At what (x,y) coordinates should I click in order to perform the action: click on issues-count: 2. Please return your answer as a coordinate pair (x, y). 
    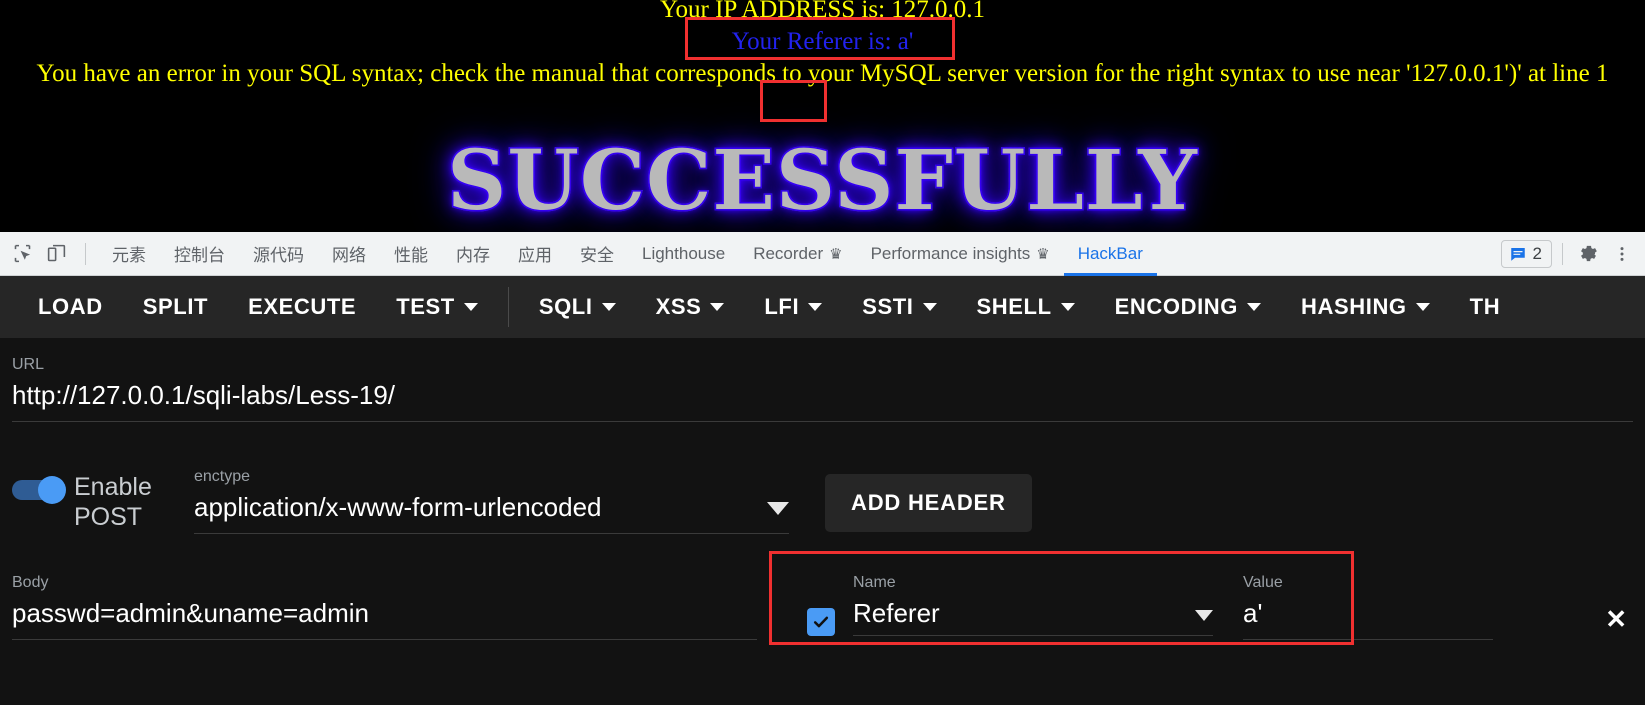
    Looking at the image, I should click on (1537, 253).